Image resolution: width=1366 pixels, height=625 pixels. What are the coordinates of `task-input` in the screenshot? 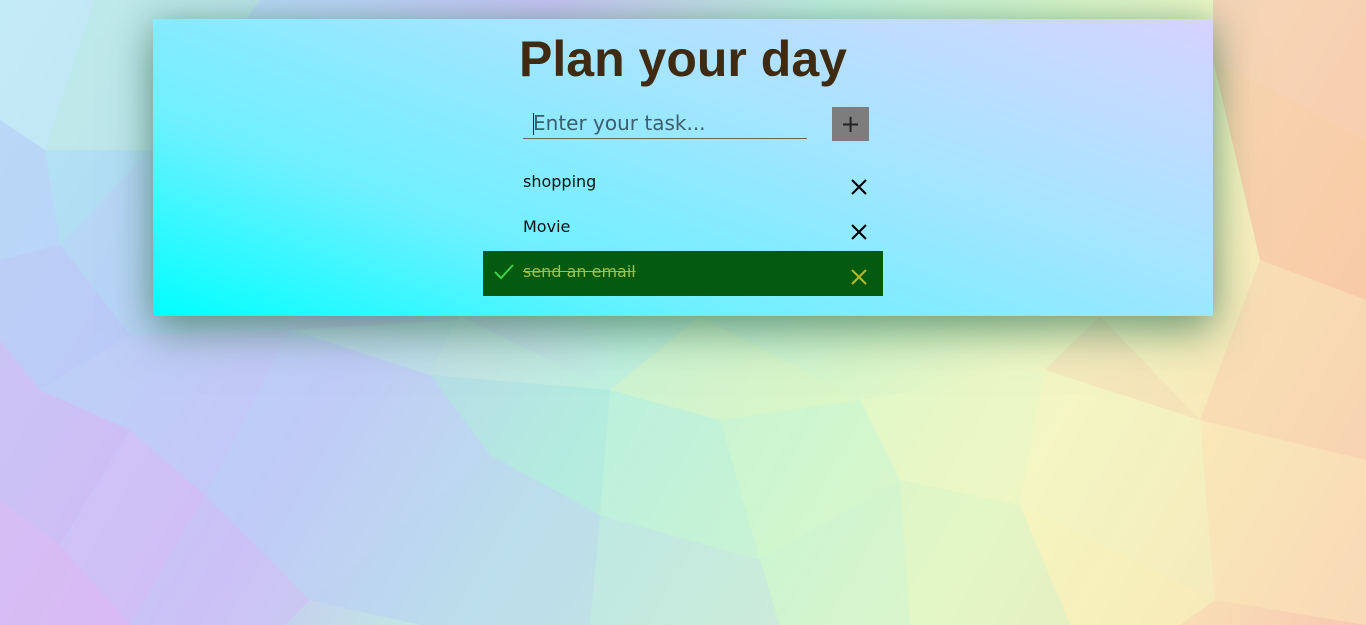 It's located at (665, 123).